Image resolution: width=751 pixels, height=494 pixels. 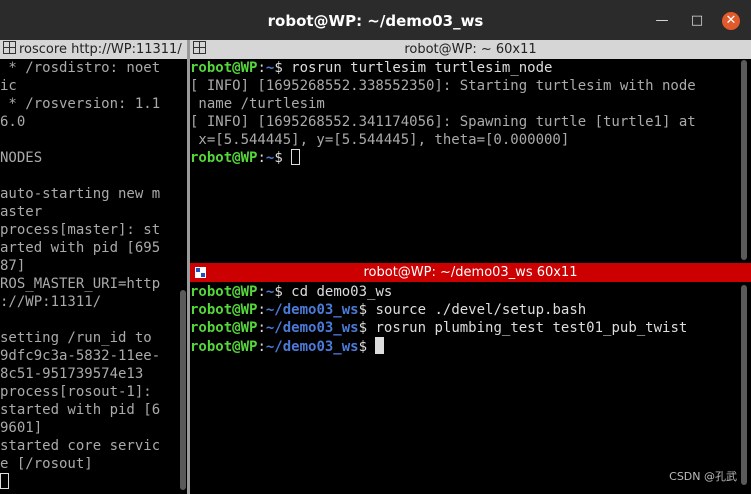 I want to click on terminal-line: setting /run_id to, so click(x=76, y=338).